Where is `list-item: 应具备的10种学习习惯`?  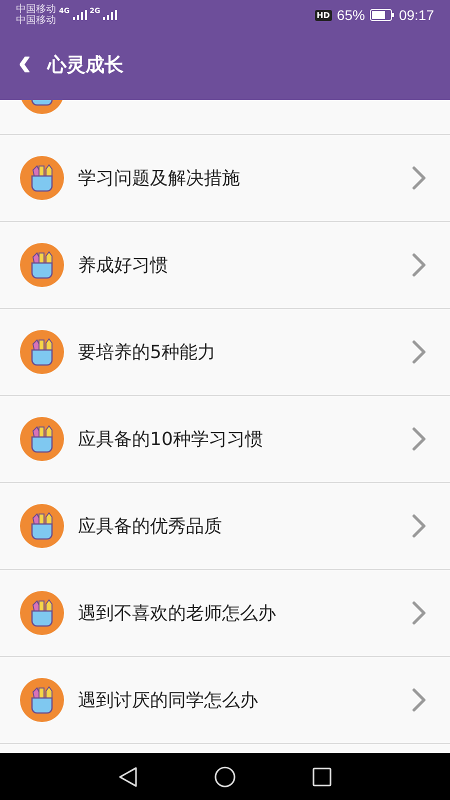 list-item: 应具备的10种学习习惯 is located at coordinates (225, 439).